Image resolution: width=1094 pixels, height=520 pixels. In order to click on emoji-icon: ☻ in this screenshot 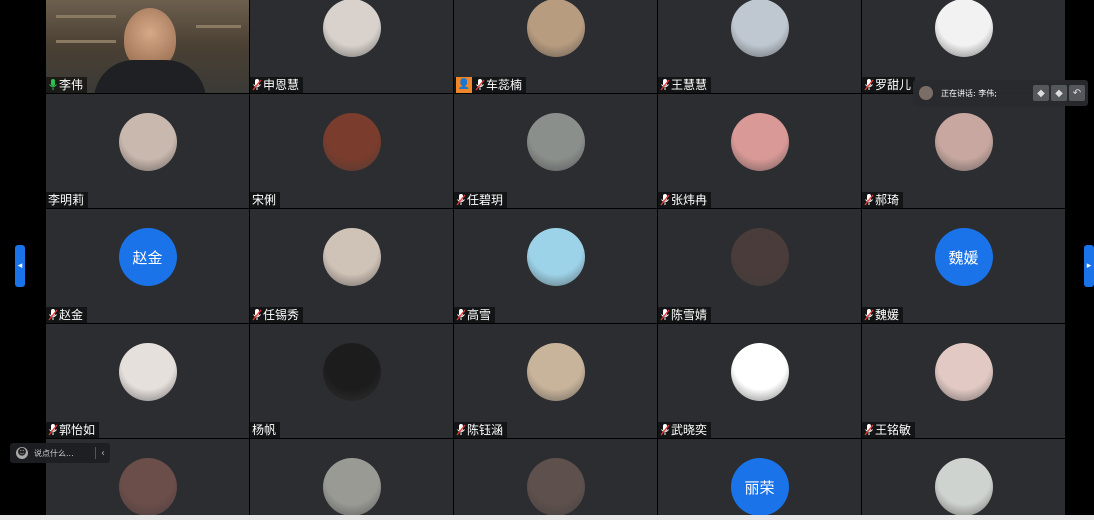, I will do `click(22, 453)`.